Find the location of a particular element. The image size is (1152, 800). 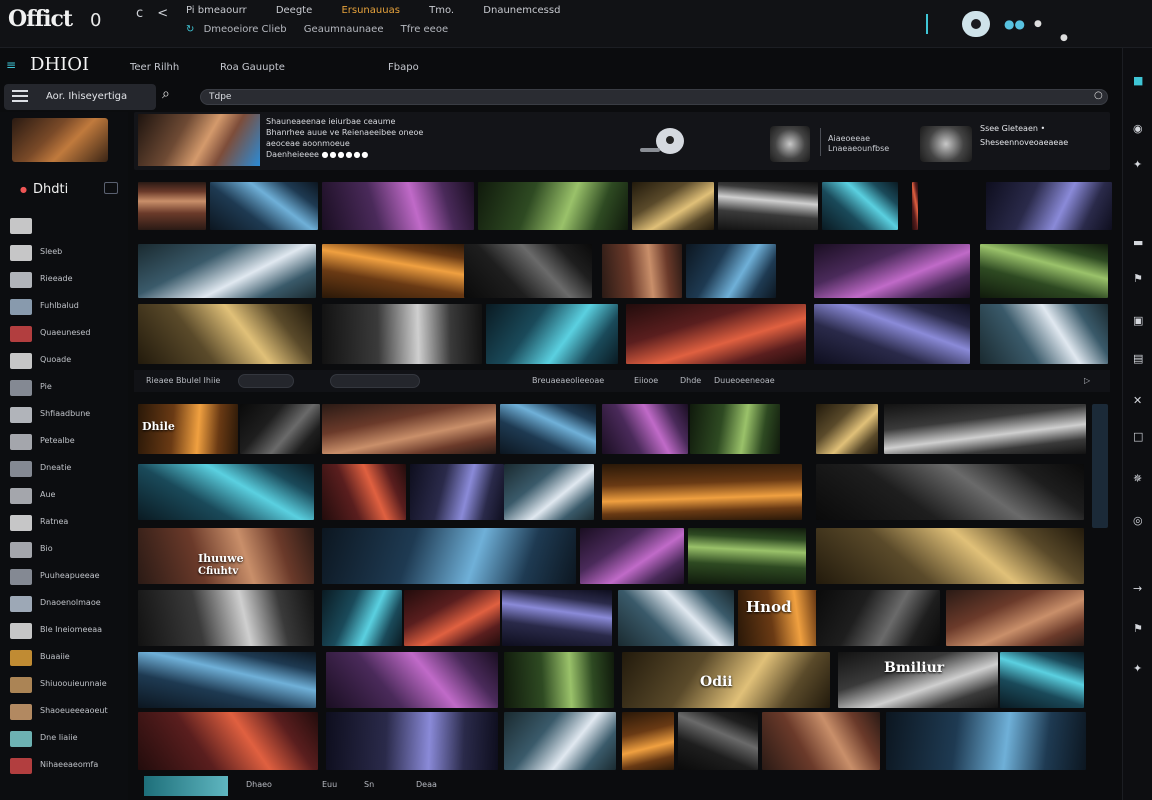

footer-label: Deaa is located at coordinates (426, 784).